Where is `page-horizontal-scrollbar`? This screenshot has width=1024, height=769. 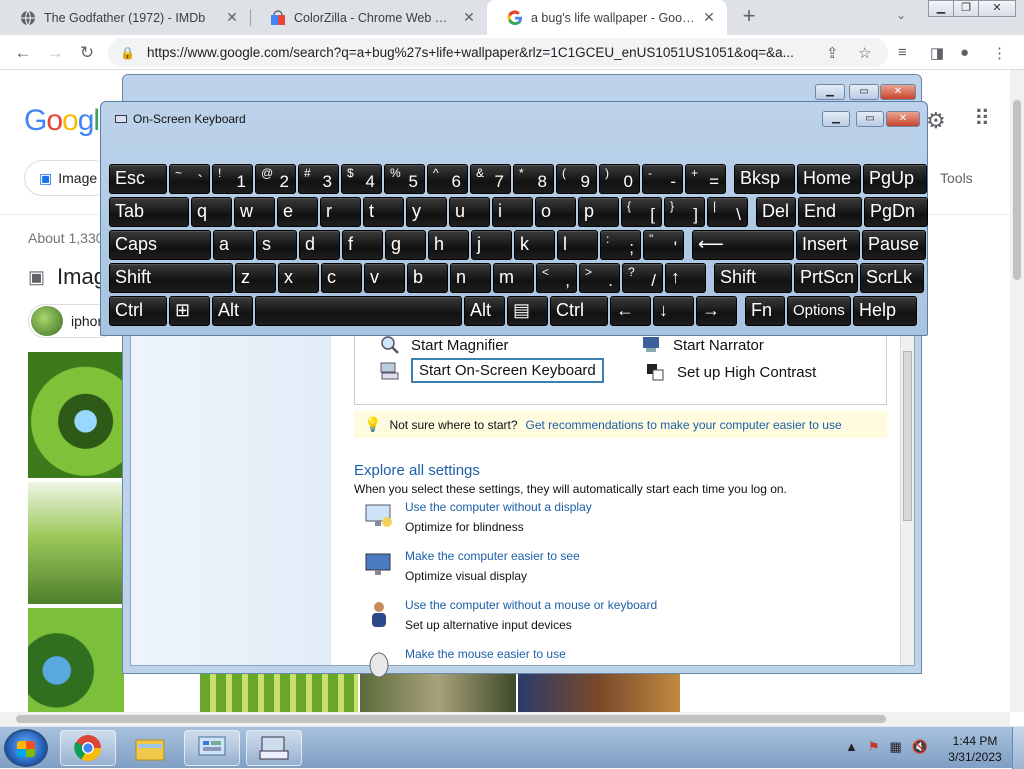
page-horizontal-scrollbar is located at coordinates (505, 719).